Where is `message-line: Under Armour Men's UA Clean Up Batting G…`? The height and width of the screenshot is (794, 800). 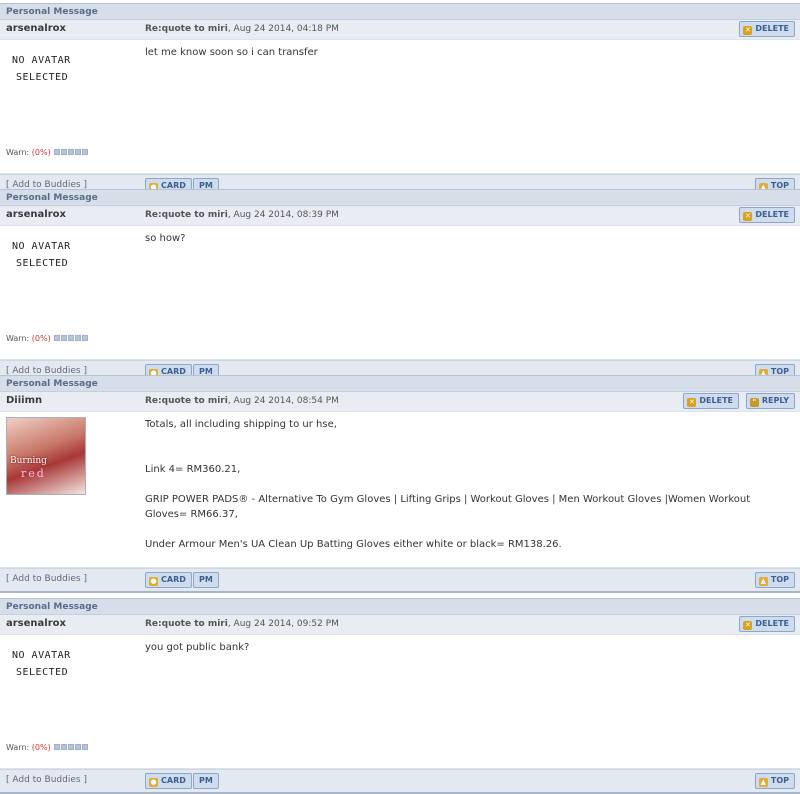
message-line: Under Armour Men's UA Clean Up Batting G… is located at coordinates (353, 544).